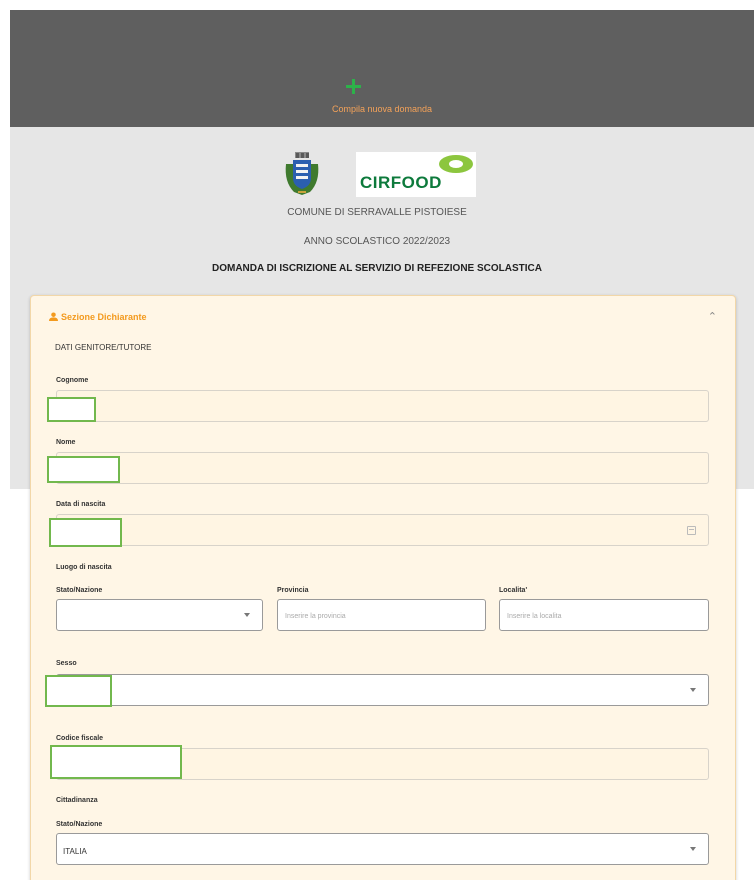  What do you see at coordinates (103, 347) in the screenshot?
I see `section-subtitle: DATI GENITORE/TUTORE` at bounding box center [103, 347].